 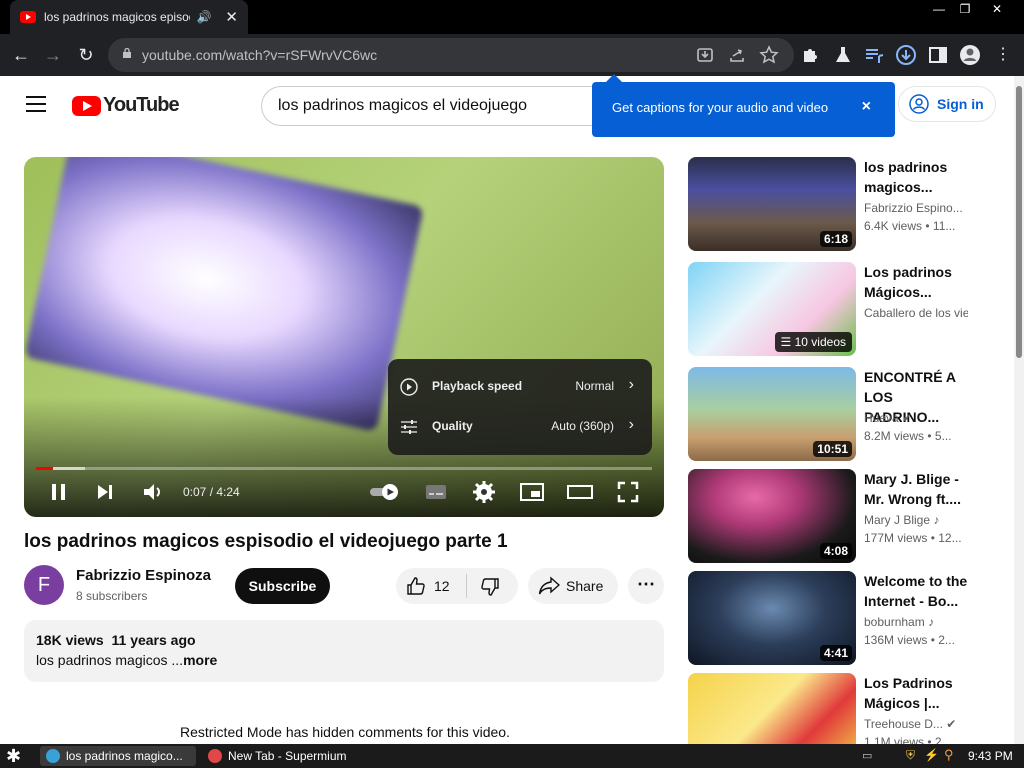 What do you see at coordinates (231, 17) in the screenshot?
I see `tab-close-icon: ✕` at bounding box center [231, 17].